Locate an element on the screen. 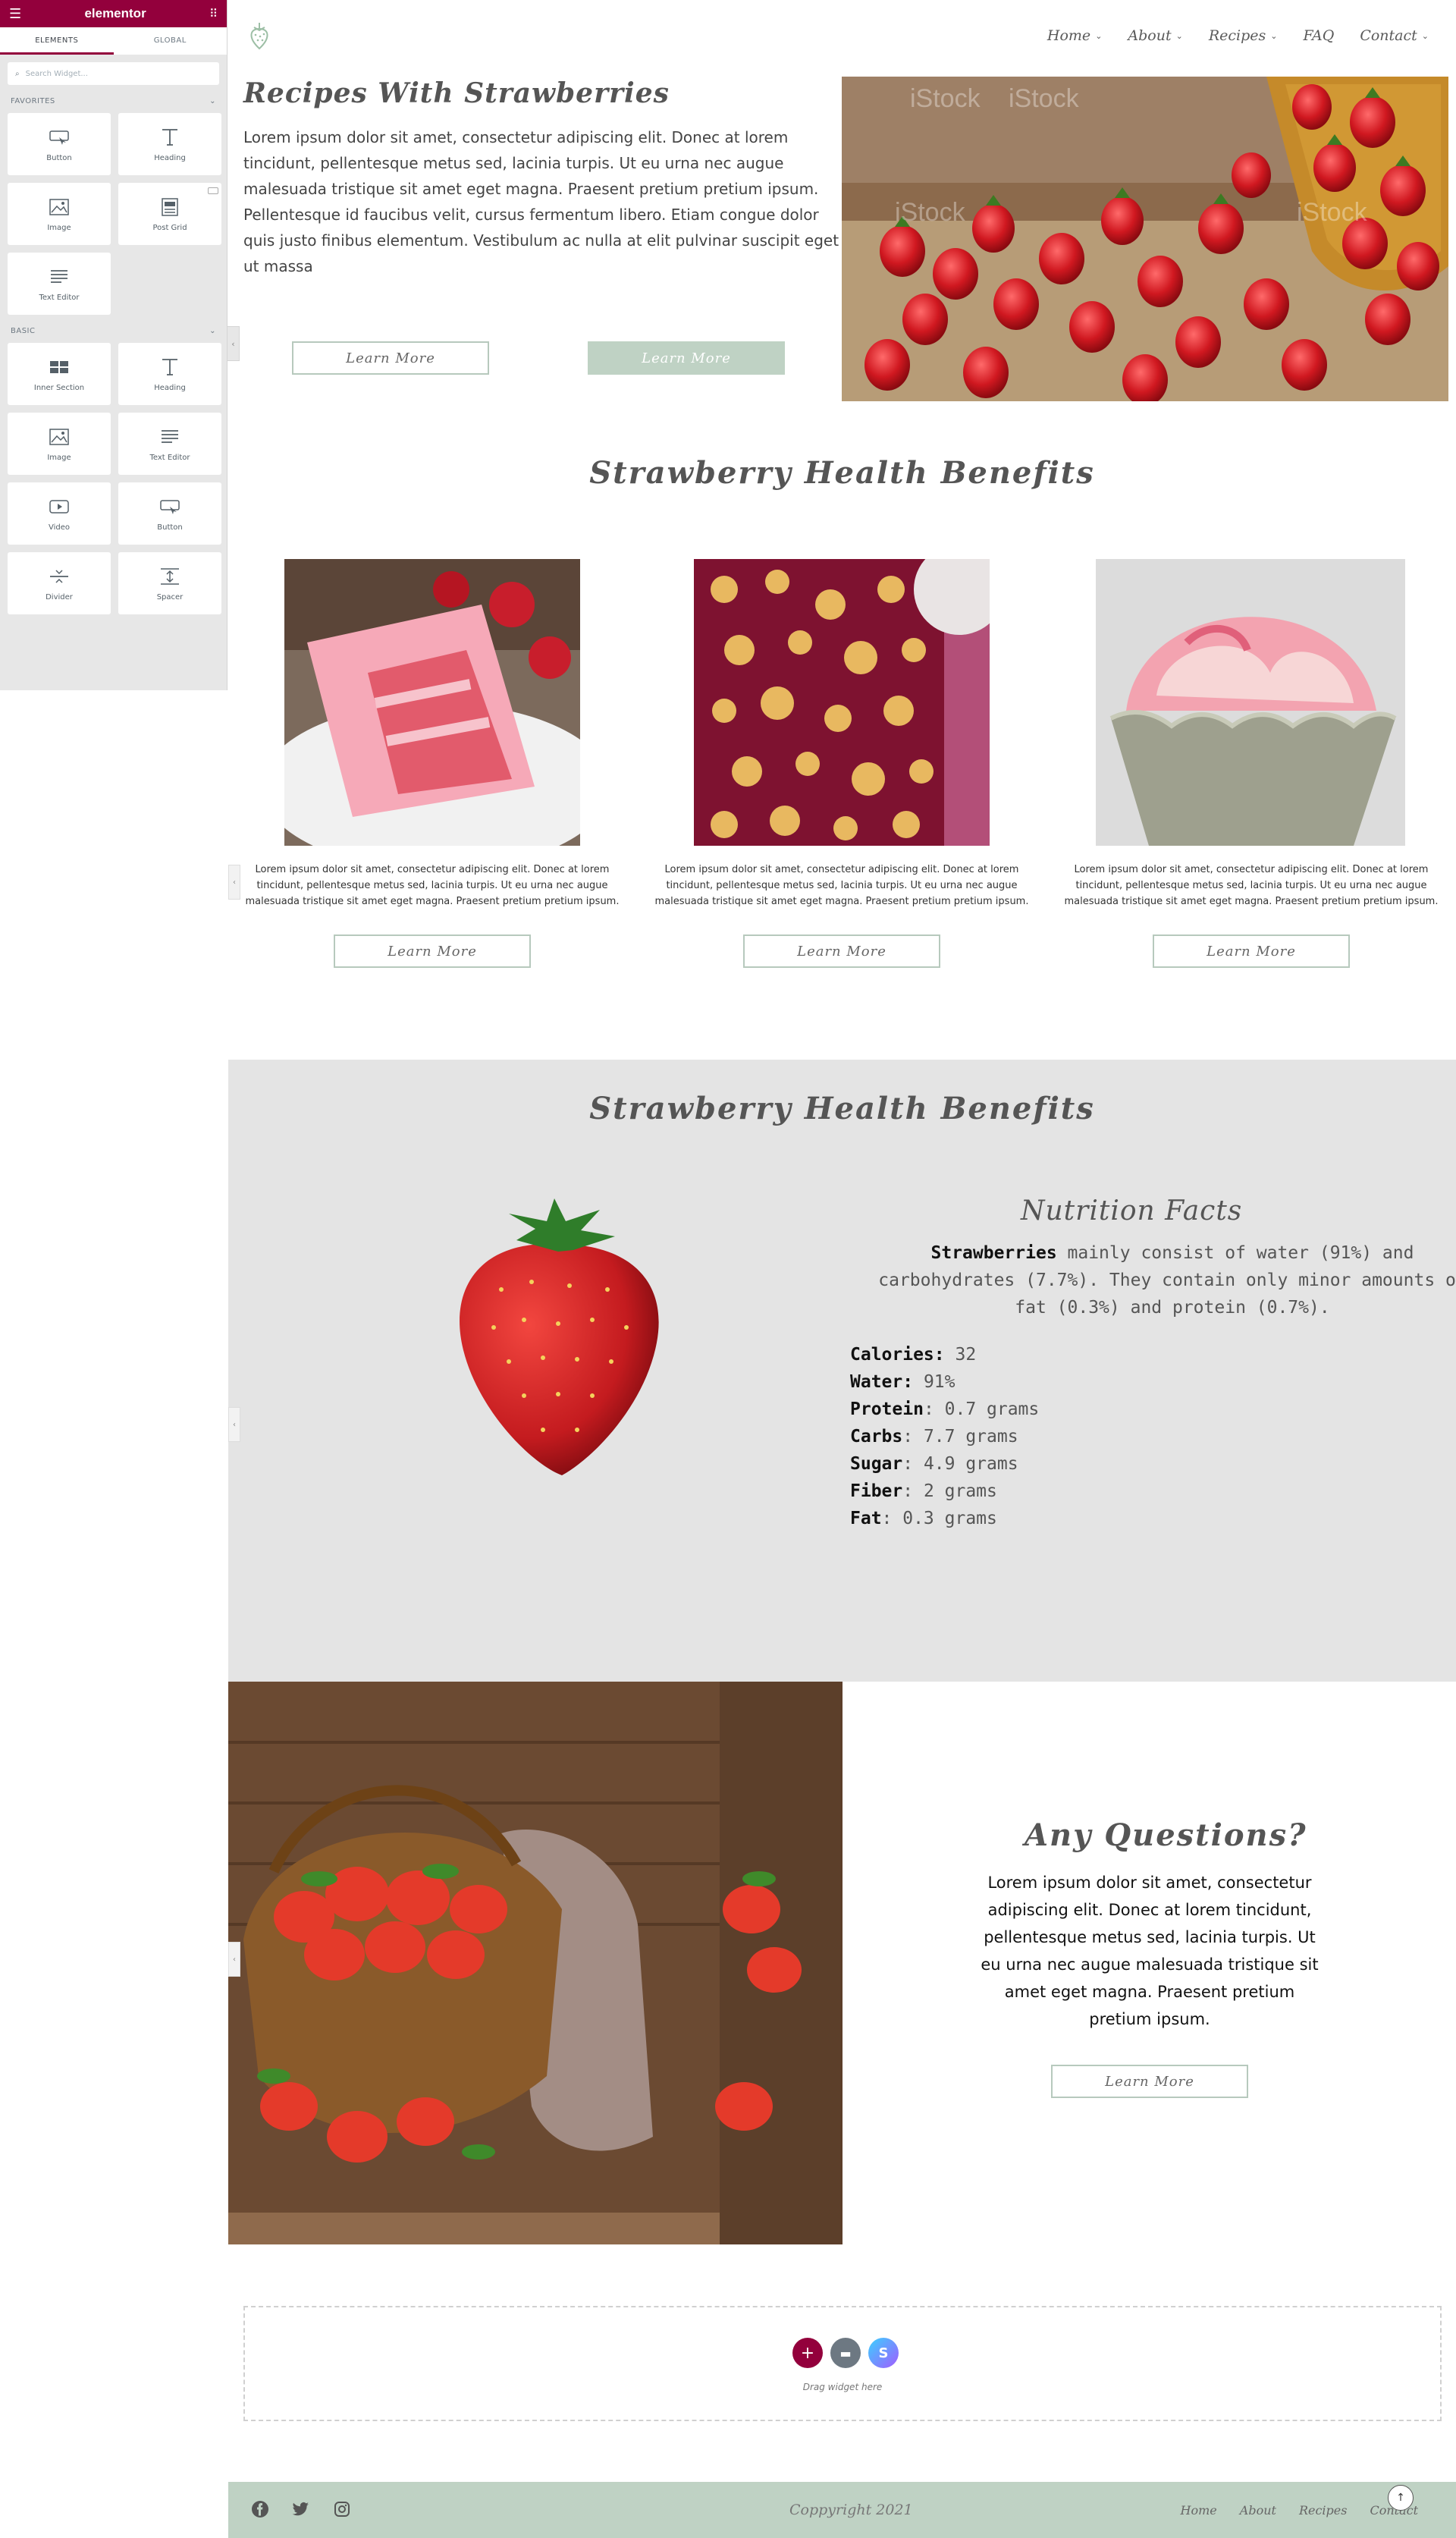 This screenshot has height=2538, width=1456. nav-item-home: Home ⌄ is located at coordinates (1075, 35).